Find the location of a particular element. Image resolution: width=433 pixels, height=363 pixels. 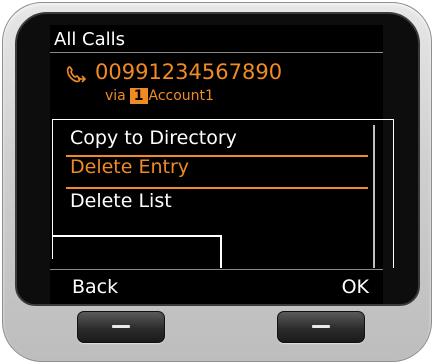

left-hardware-softkey-button is located at coordinates (121, 327).